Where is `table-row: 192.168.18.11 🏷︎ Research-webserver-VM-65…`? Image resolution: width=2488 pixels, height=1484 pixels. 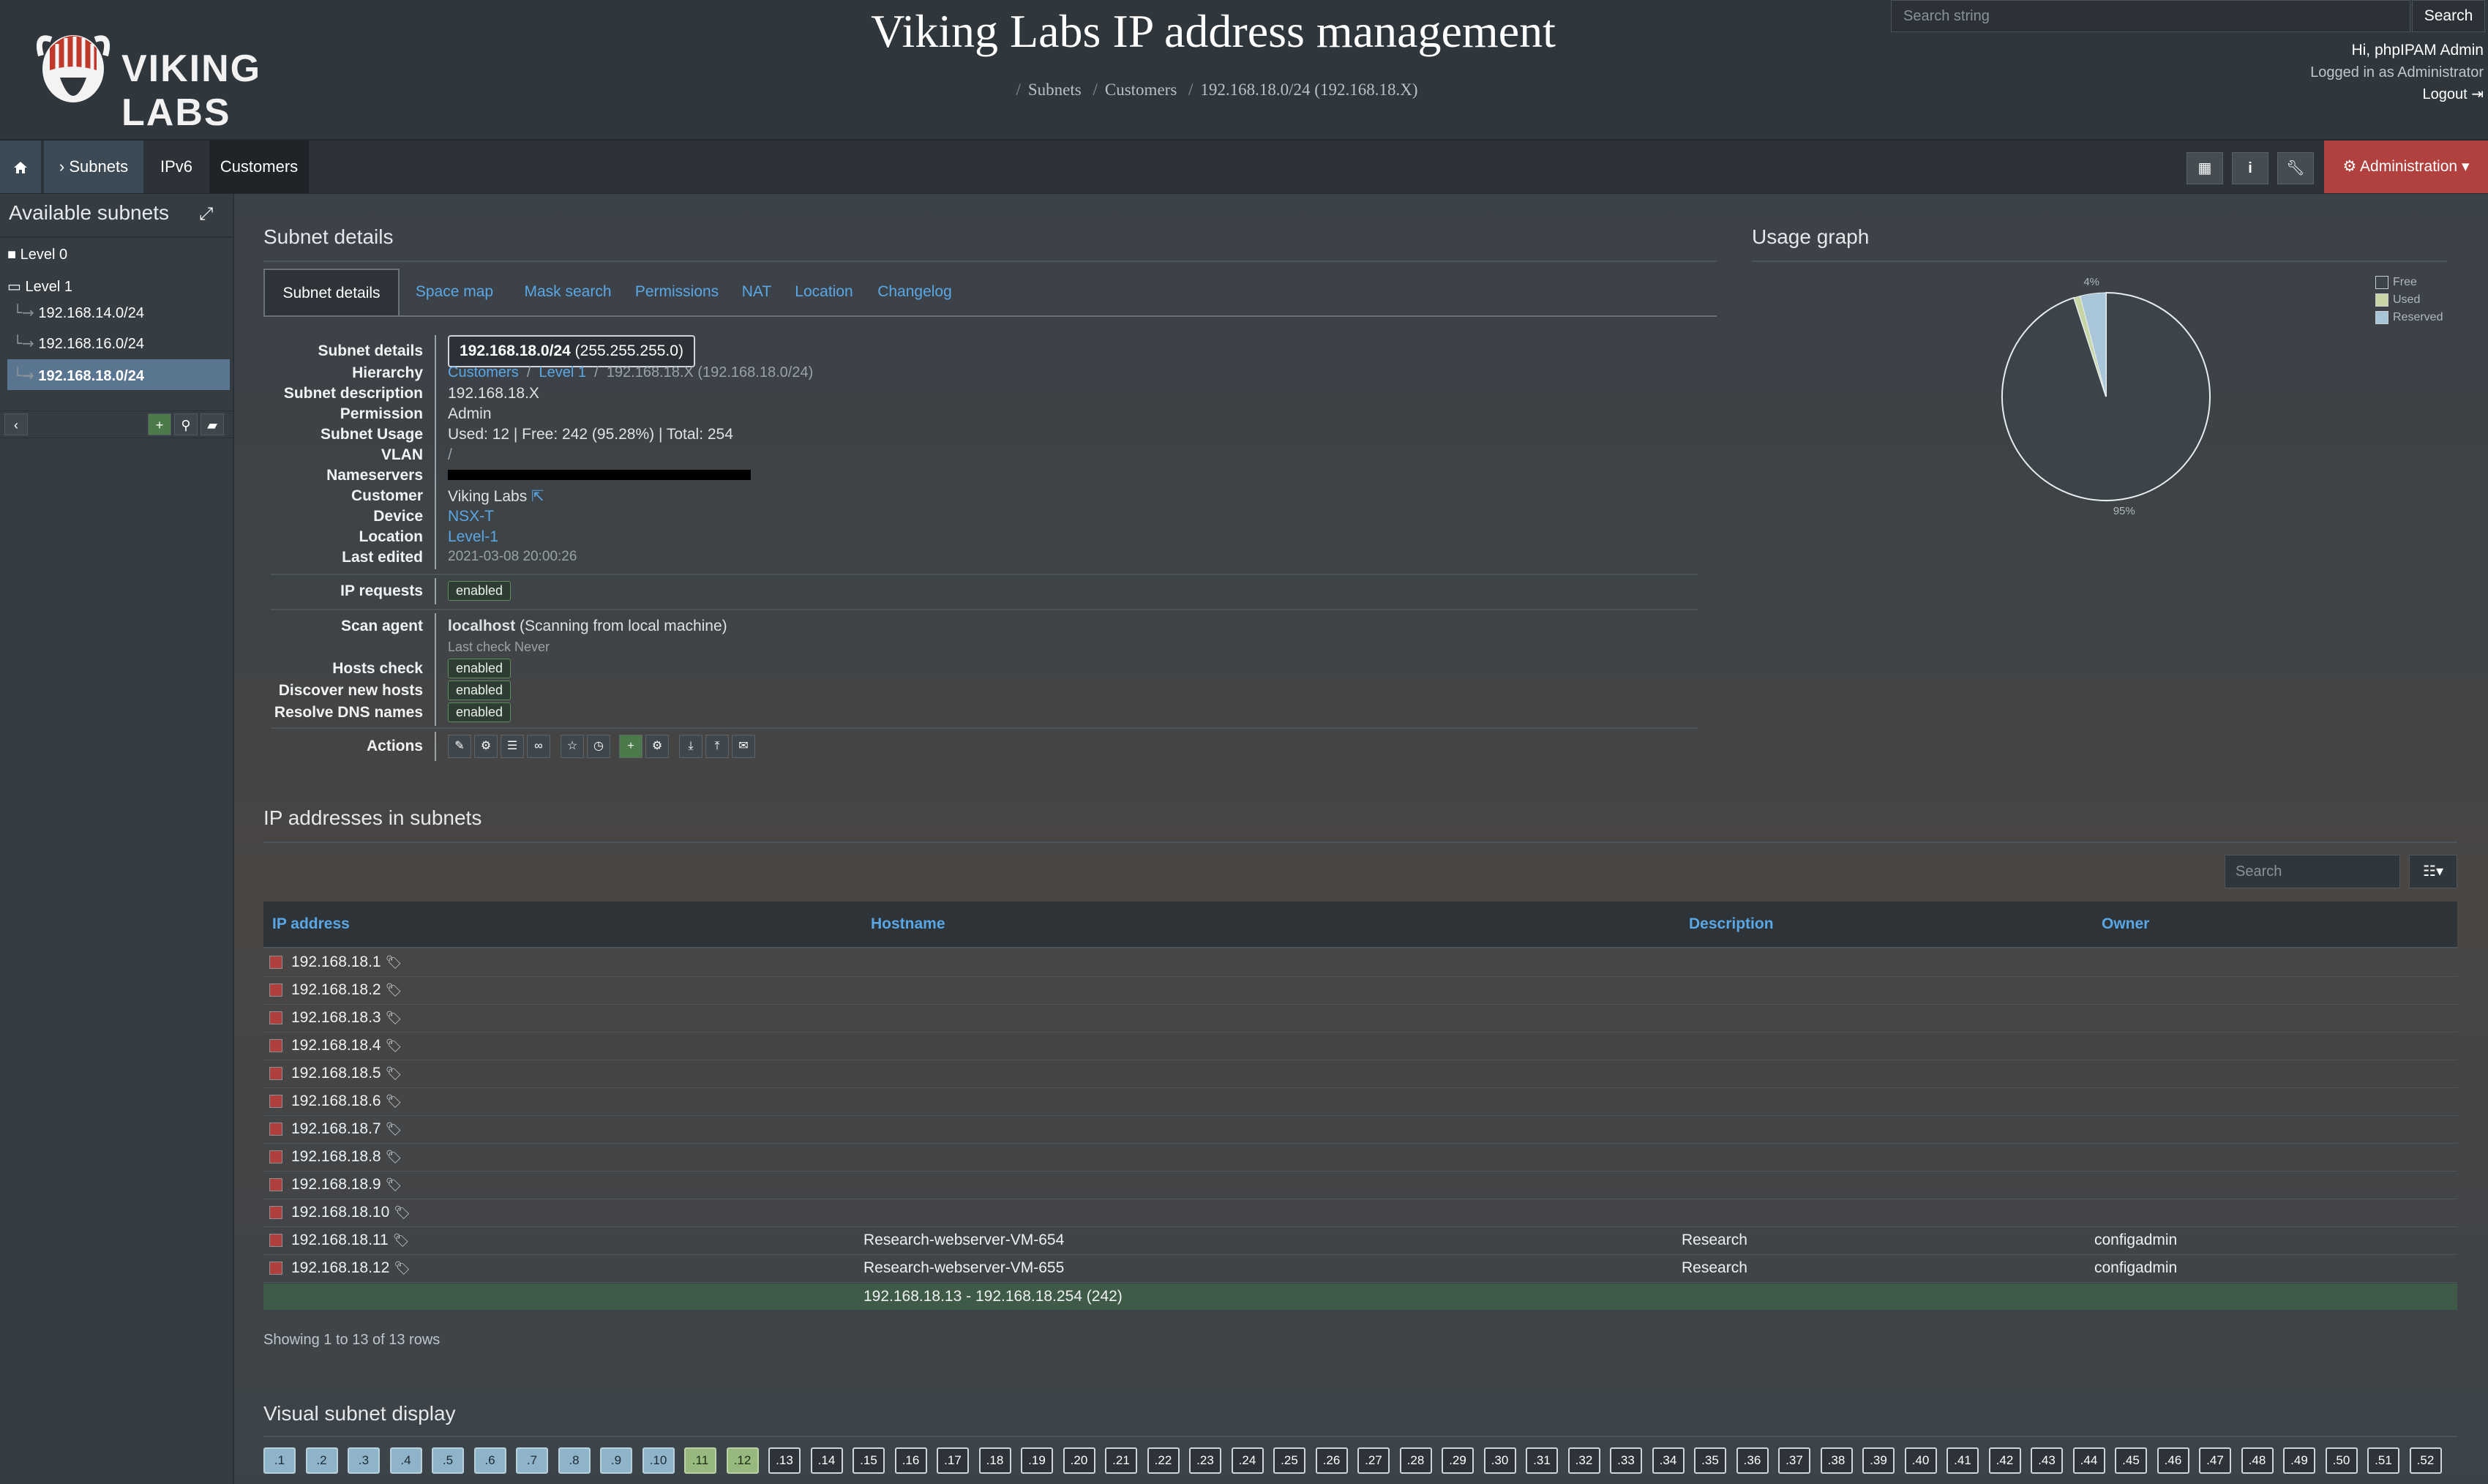
table-row: 192.168.18.11 🏷︎ Research-webserver-VM-65… is located at coordinates (1360, 1240).